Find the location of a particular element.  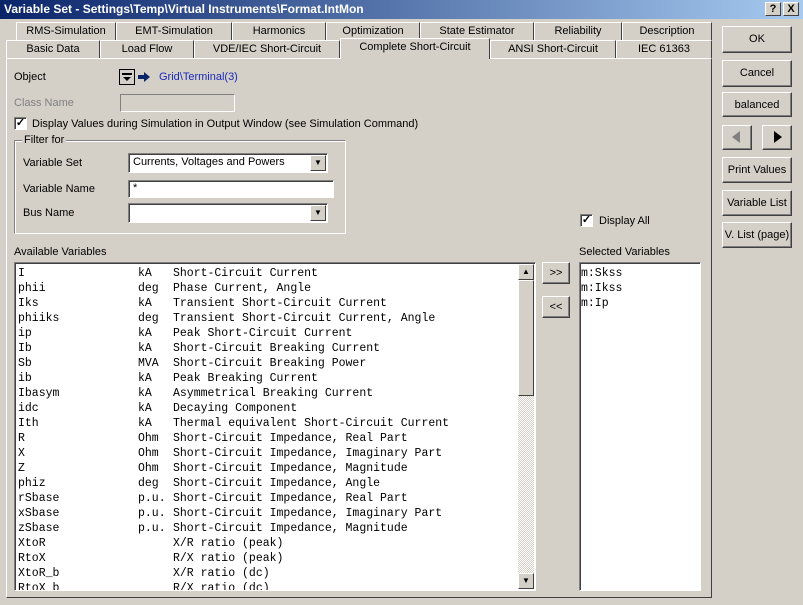

tab-iec-61363: IEC 61363 is located at coordinates (664, 49).